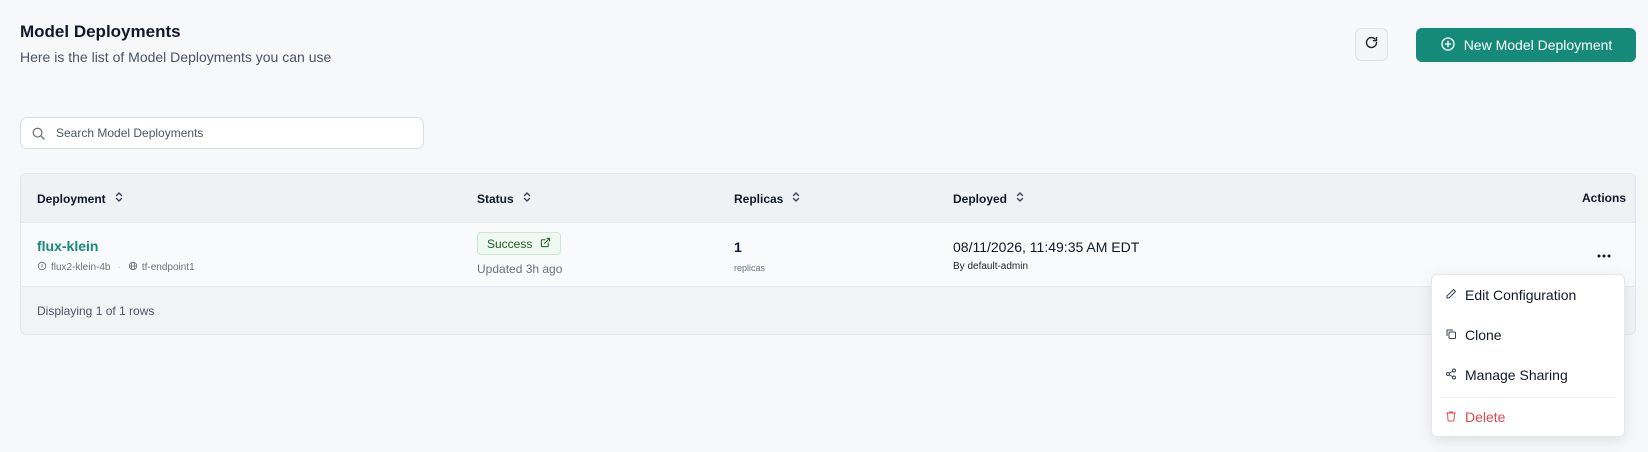  What do you see at coordinates (1538, 45) in the screenshot?
I see `new-model-deployment-label: New Model Deployment` at bounding box center [1538, 45].